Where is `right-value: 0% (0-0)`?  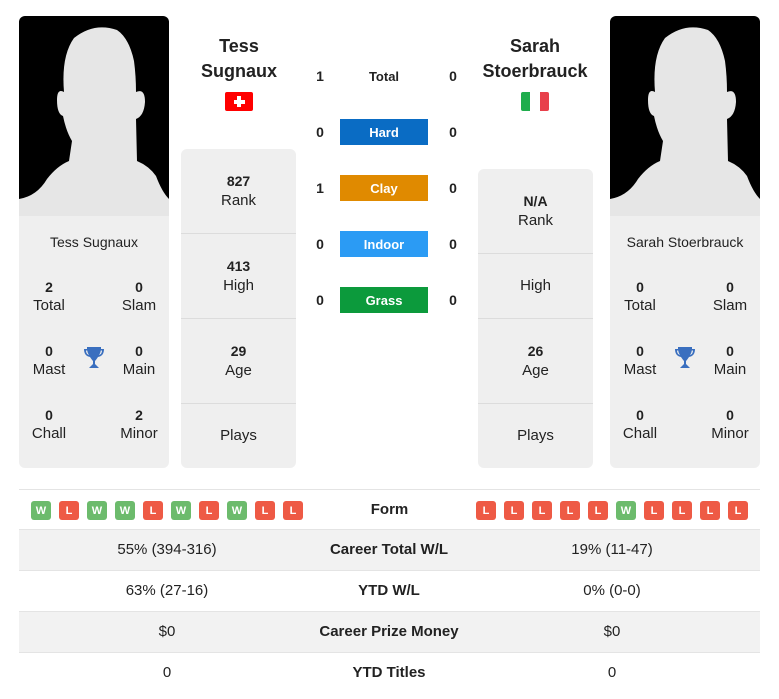
right-value: 0% (0-0) is located at coordinates (612, 590).